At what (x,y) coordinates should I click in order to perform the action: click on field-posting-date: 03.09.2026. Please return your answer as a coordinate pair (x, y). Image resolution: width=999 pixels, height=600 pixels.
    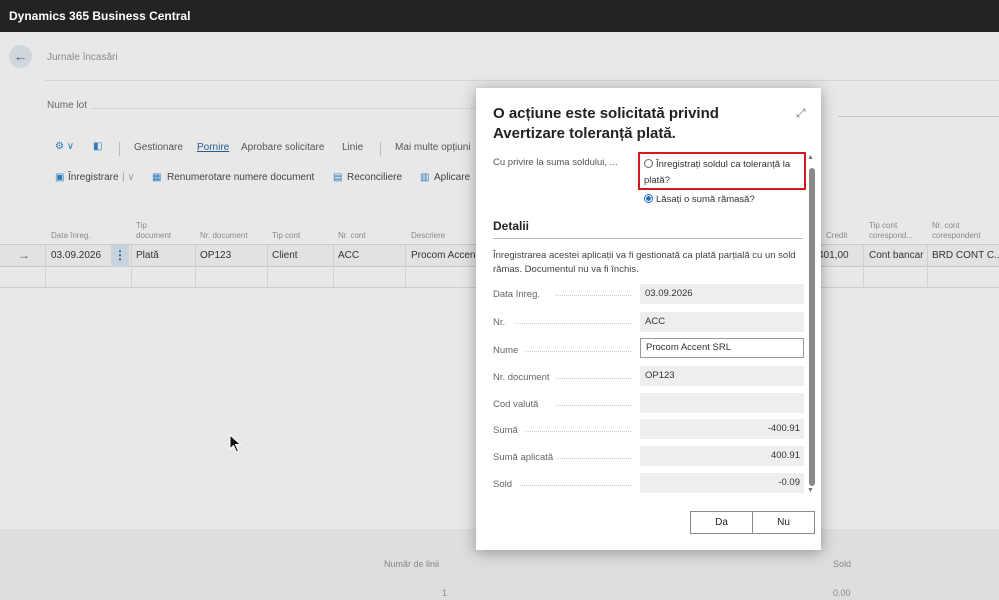
    Looking at the image, I should click on (722, 294).